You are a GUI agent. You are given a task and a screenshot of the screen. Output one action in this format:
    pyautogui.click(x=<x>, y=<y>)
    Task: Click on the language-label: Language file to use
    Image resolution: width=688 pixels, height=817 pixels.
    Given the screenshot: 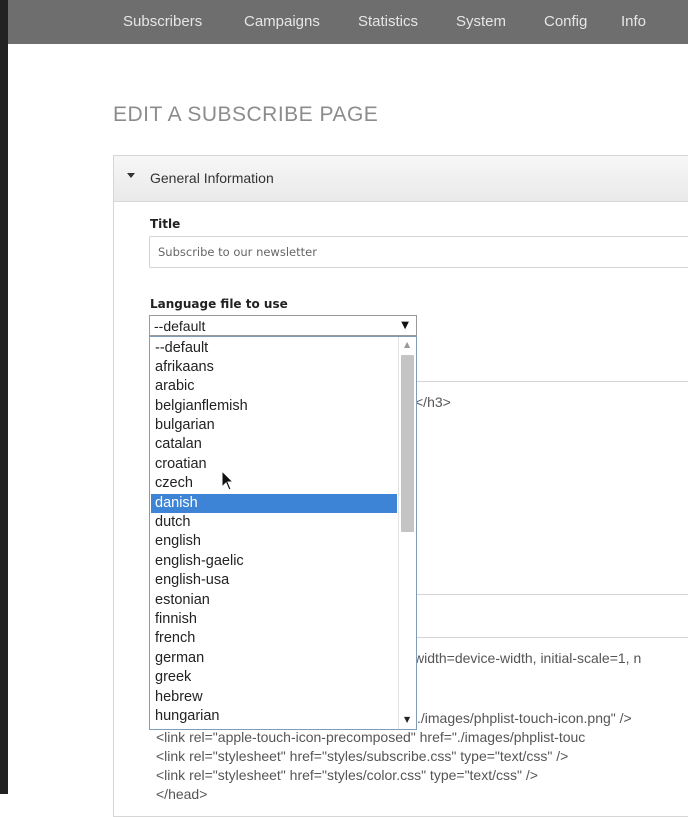 What is the action you would take?
    pyautogui.click(x=219, y=304)
    